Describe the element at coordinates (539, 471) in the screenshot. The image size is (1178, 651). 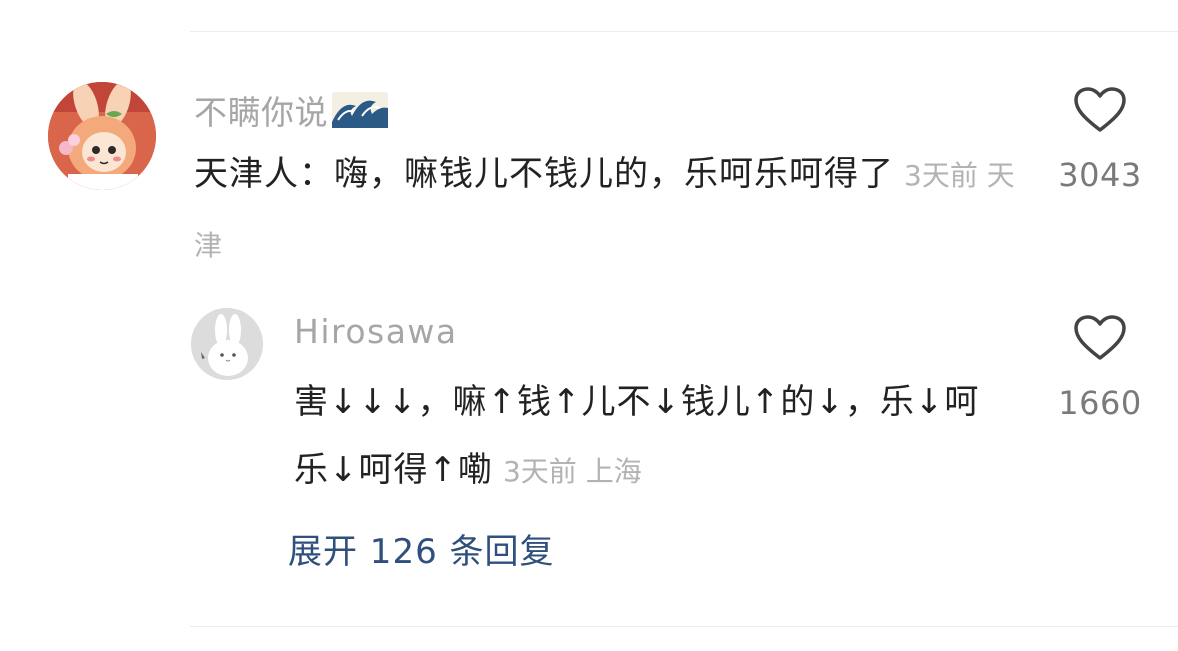
I see `reply-time: 3天前` at that location.